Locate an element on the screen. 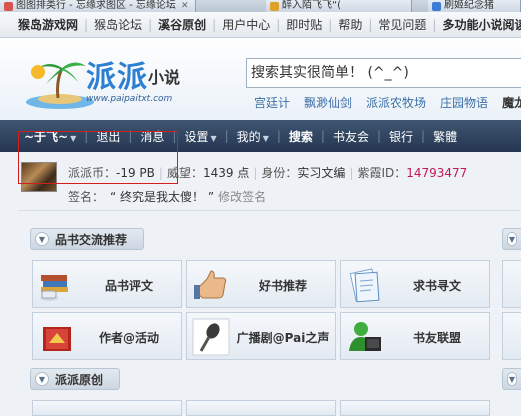 This screenshot has height=416, width=521. tab-label: 刷姬纪念猪 is located at coordinates (469, 5).